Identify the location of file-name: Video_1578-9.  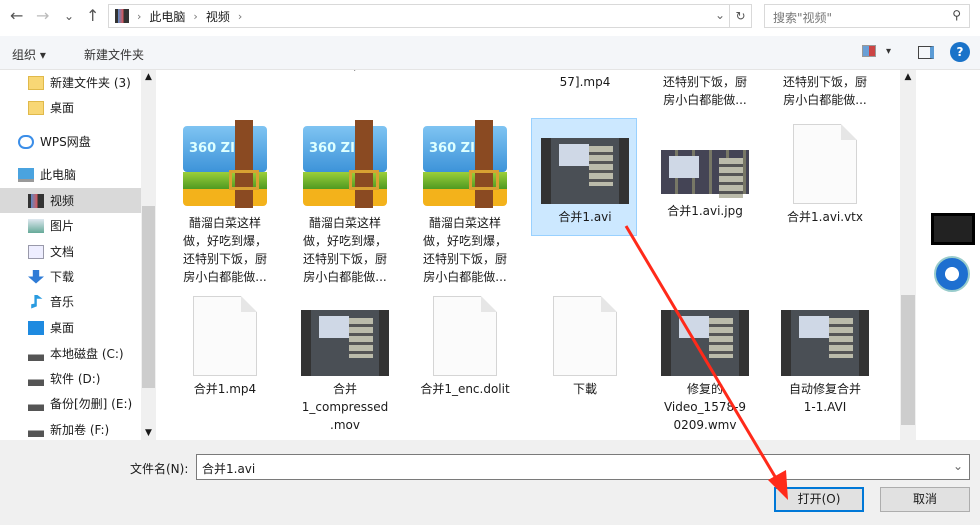
(705, 407).